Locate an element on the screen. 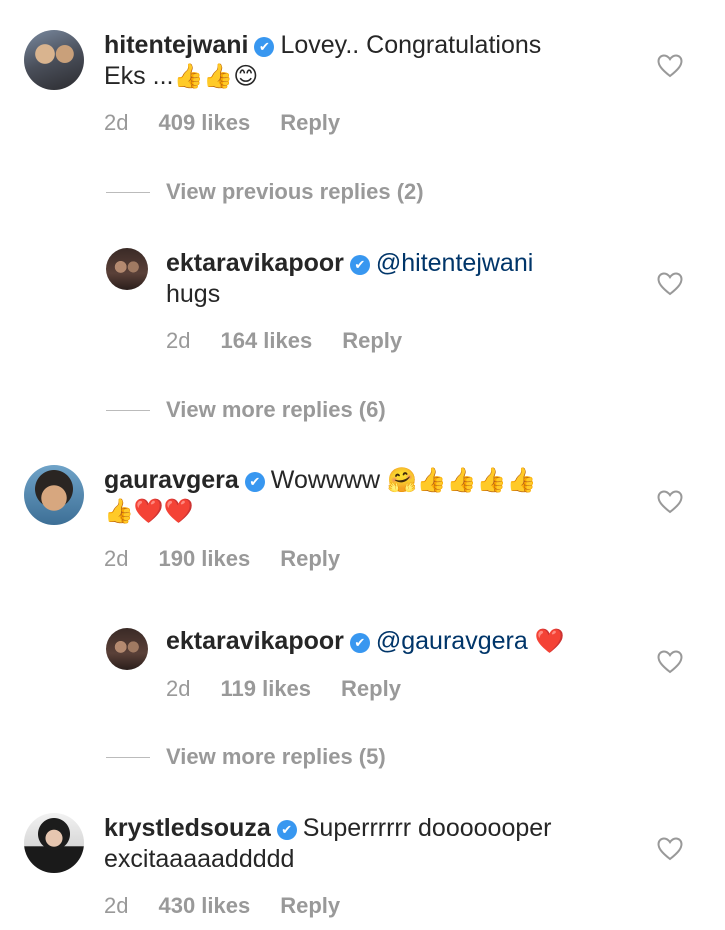 The height and width of the screenshot is (930, 725). view-previous-replies-label: View previous replies (2) is located at coordinates (295, 192).